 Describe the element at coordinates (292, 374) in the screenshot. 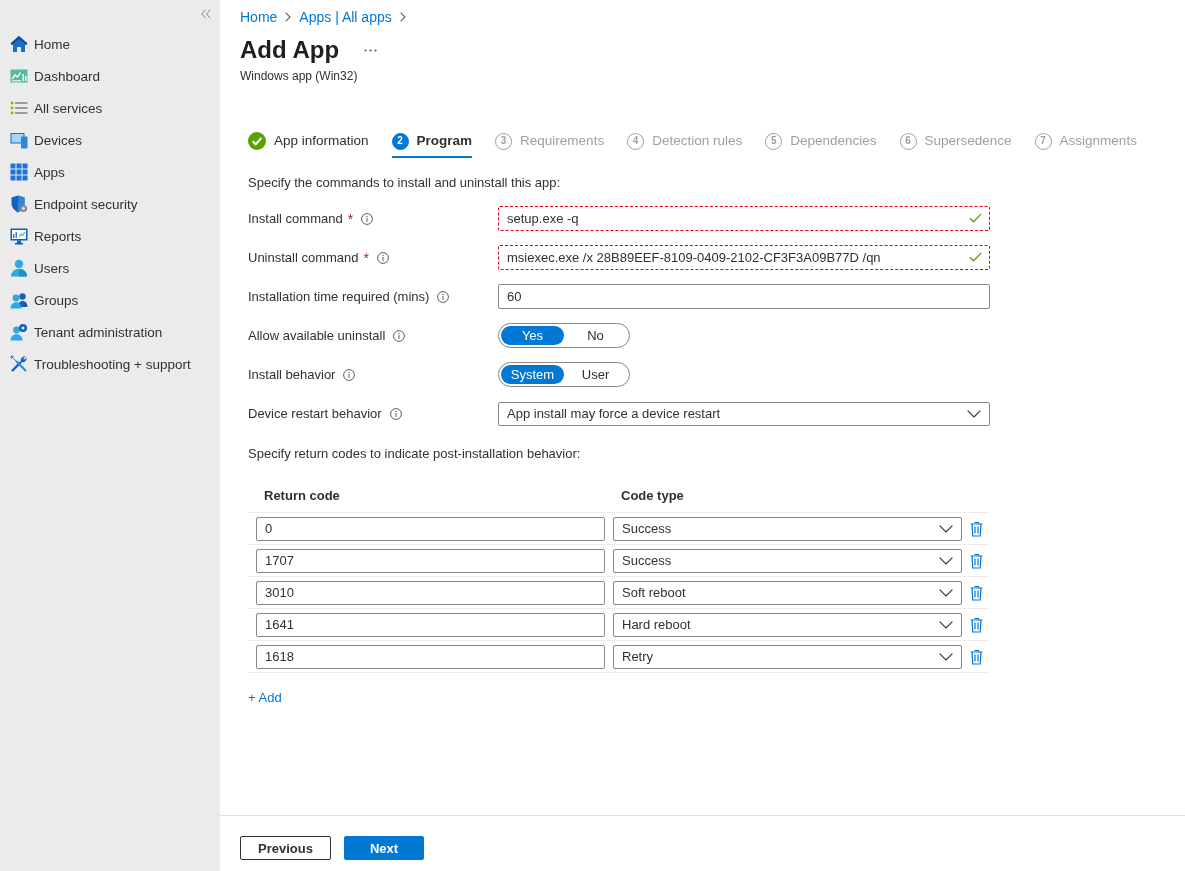

I see `field-label: Install behavior` at that location.